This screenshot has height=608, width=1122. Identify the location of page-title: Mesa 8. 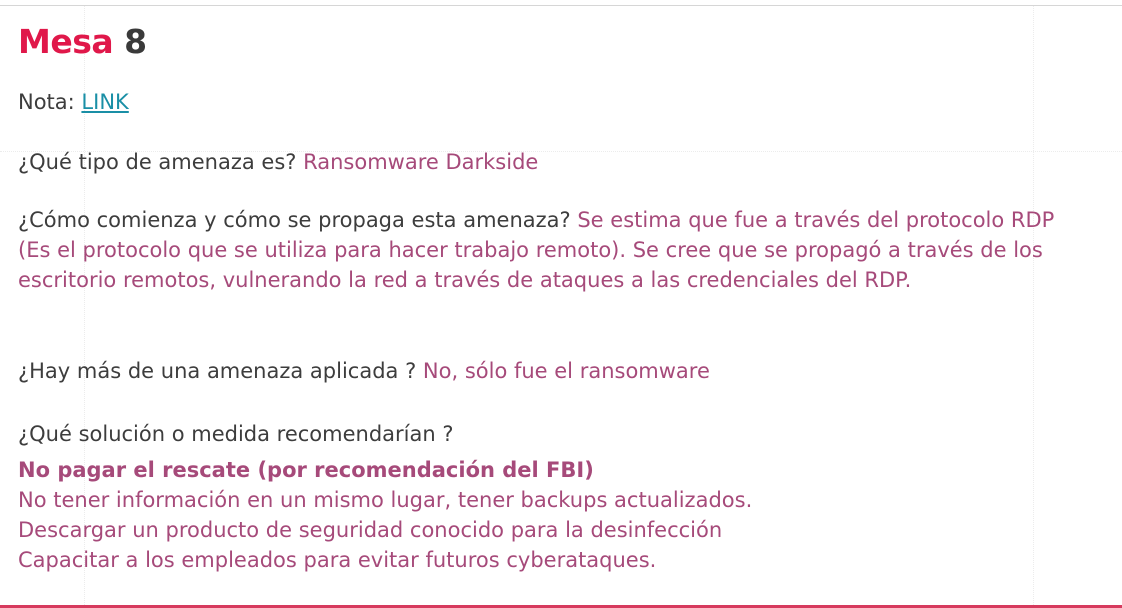
(82, 42).